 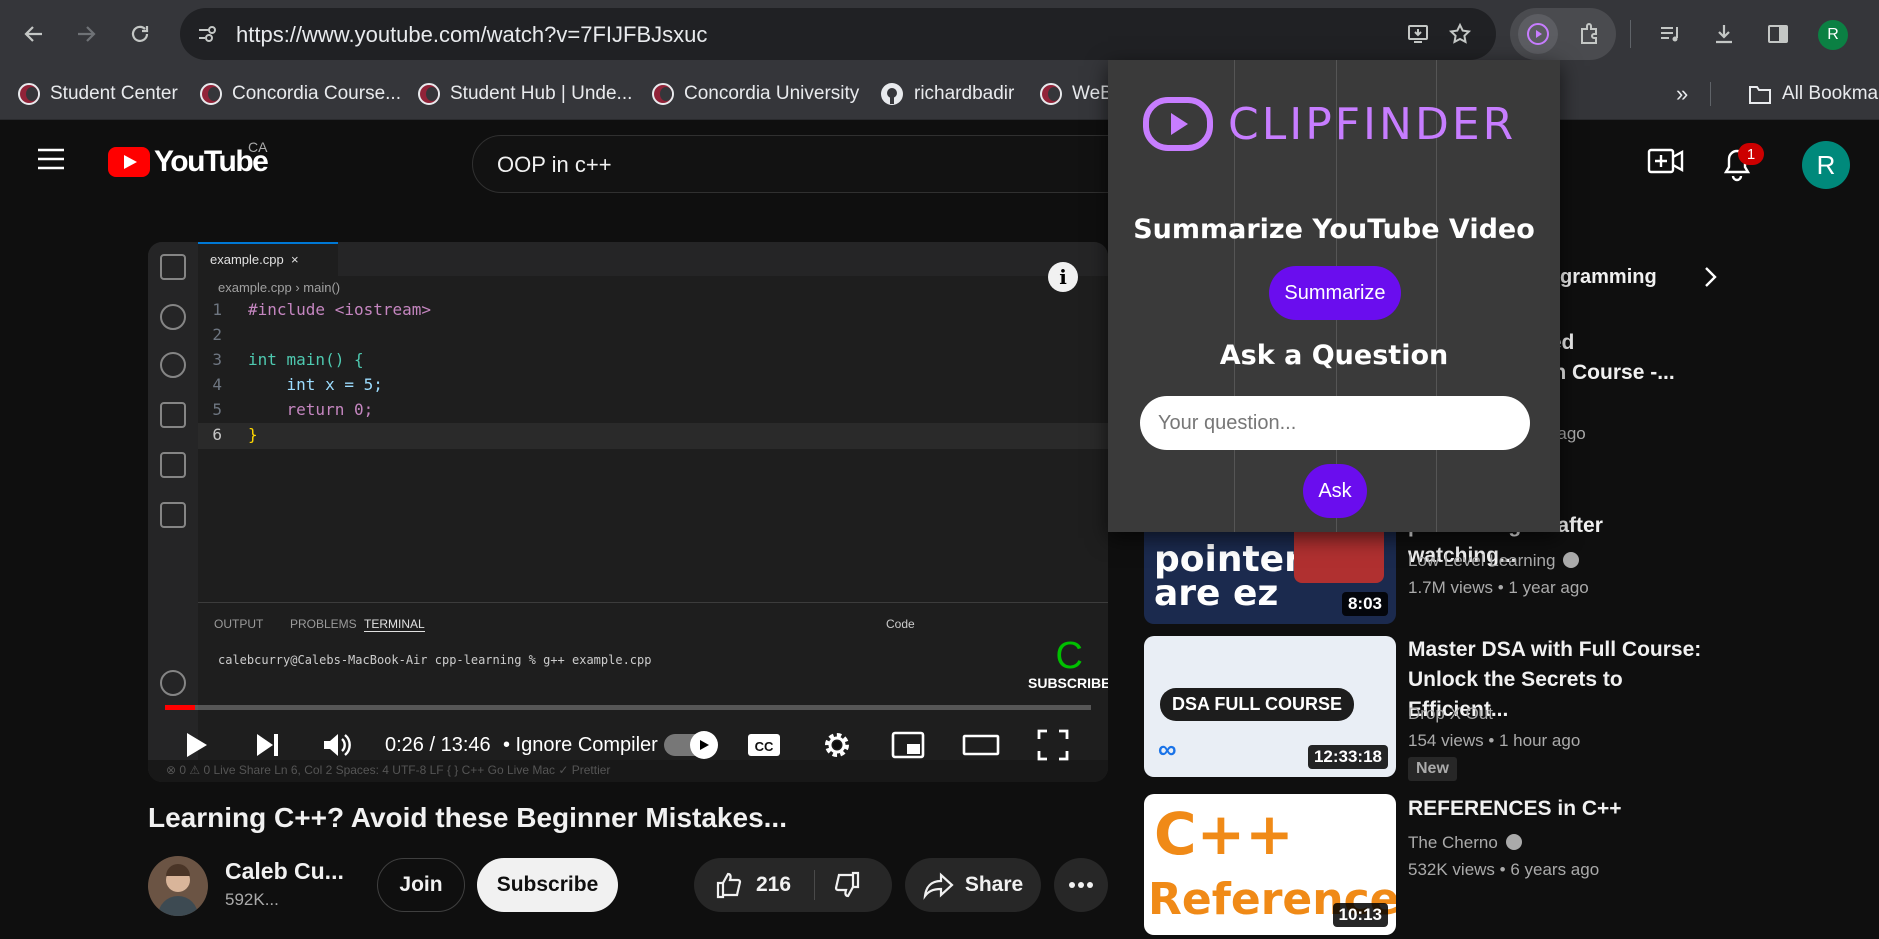 What do you see at coordinates (1724, 34) in the screenshot?
I see `downloads-button` at bounding box center [1724, 34].